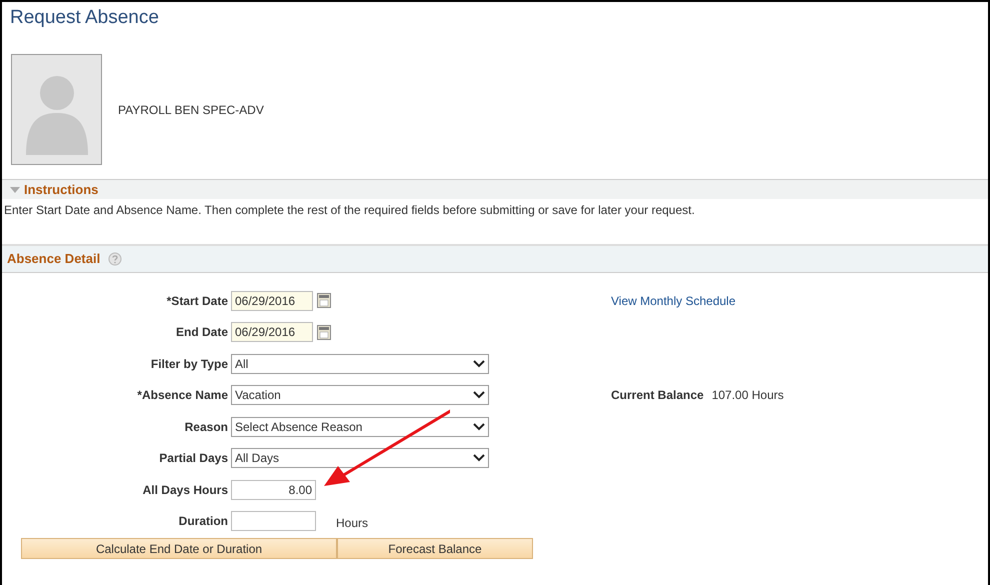 This screenshot has width=990, height=585. What do you see at coordinates (360, 426) in the screenshot?
I see `dropdown: Select Absence Reason` at bounding box center [360, 426].